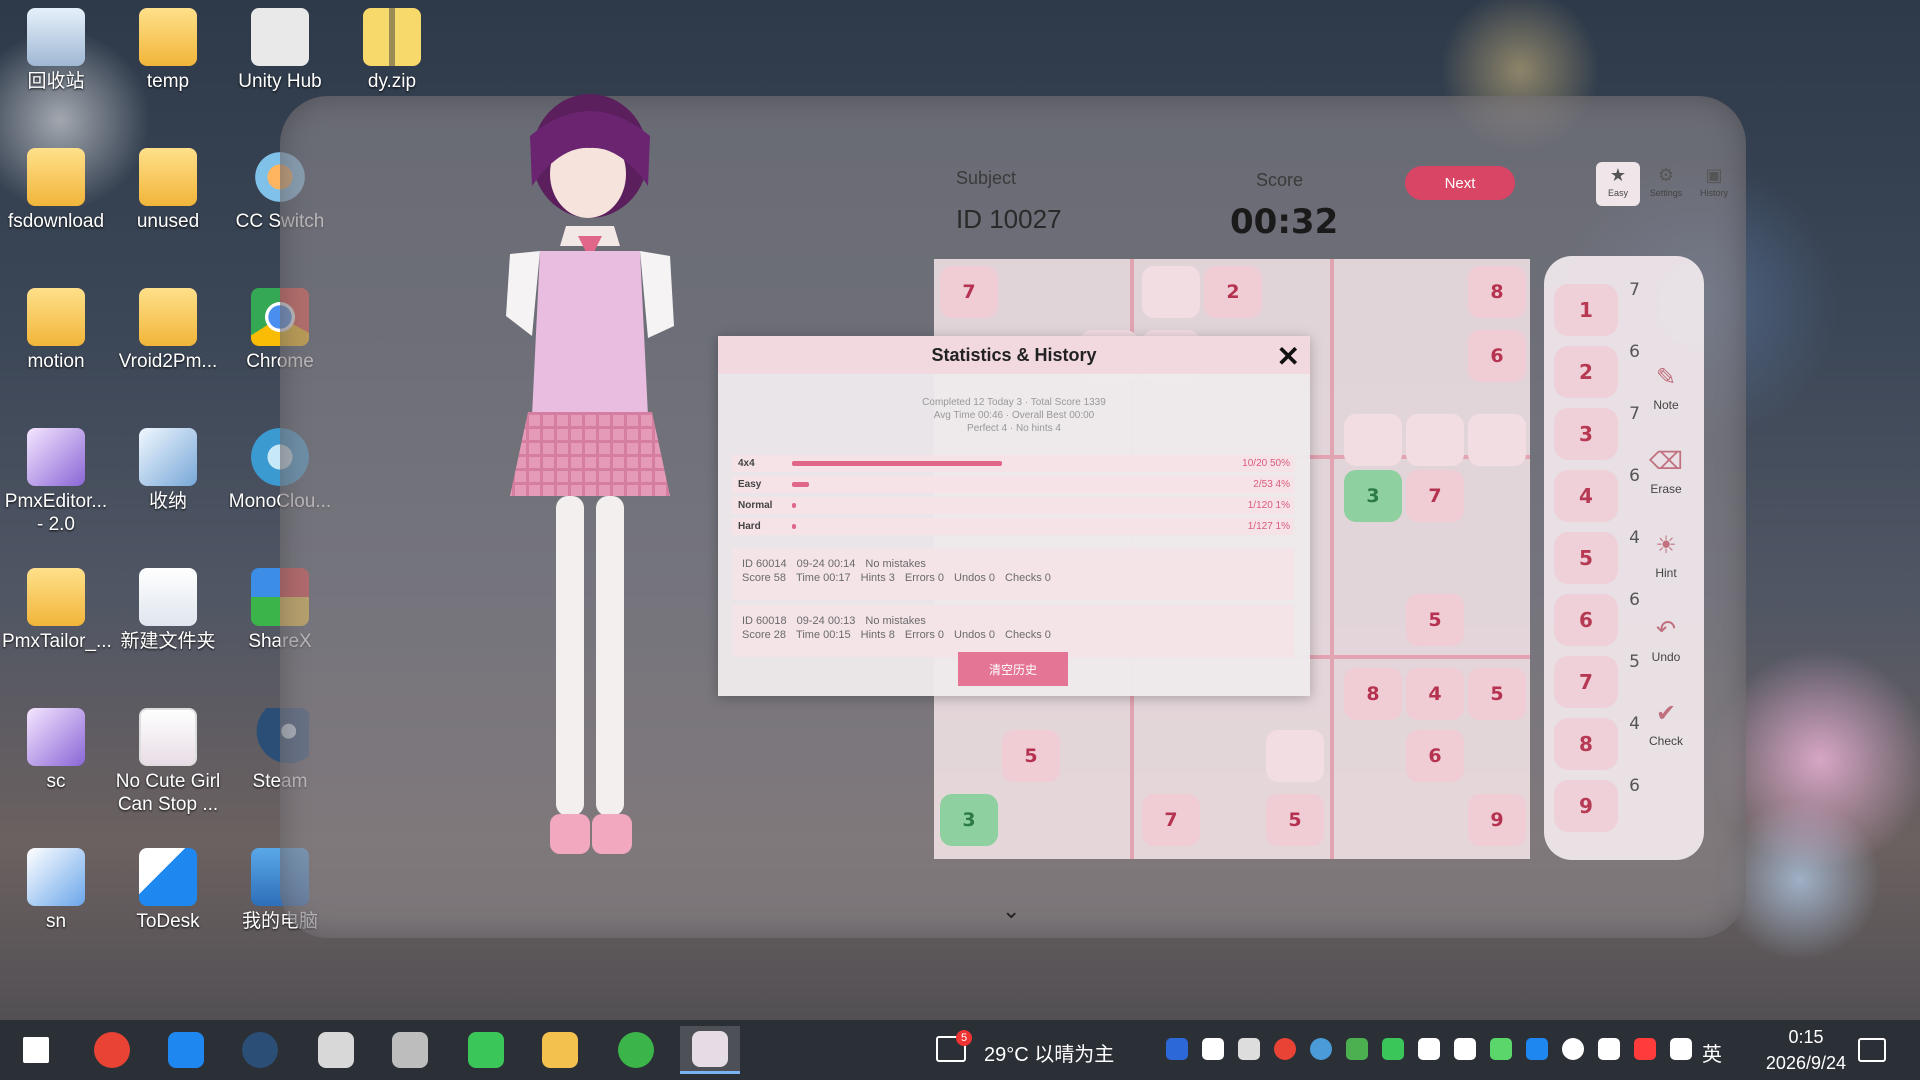 The height and width of the screenshot is (1080, 1920). I want to click on number-key-digit: 4, so click(1586, 496).